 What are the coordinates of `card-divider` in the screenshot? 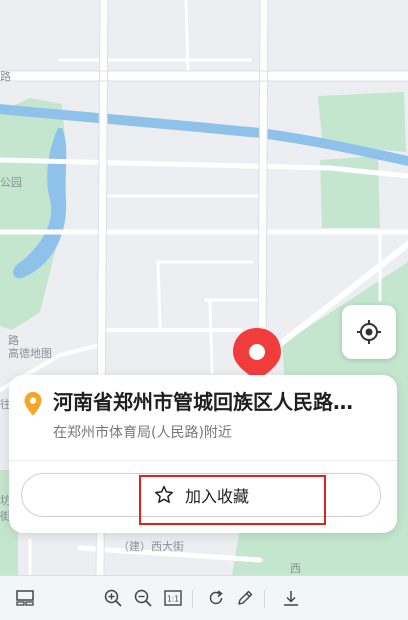 It's located at (203, 460).